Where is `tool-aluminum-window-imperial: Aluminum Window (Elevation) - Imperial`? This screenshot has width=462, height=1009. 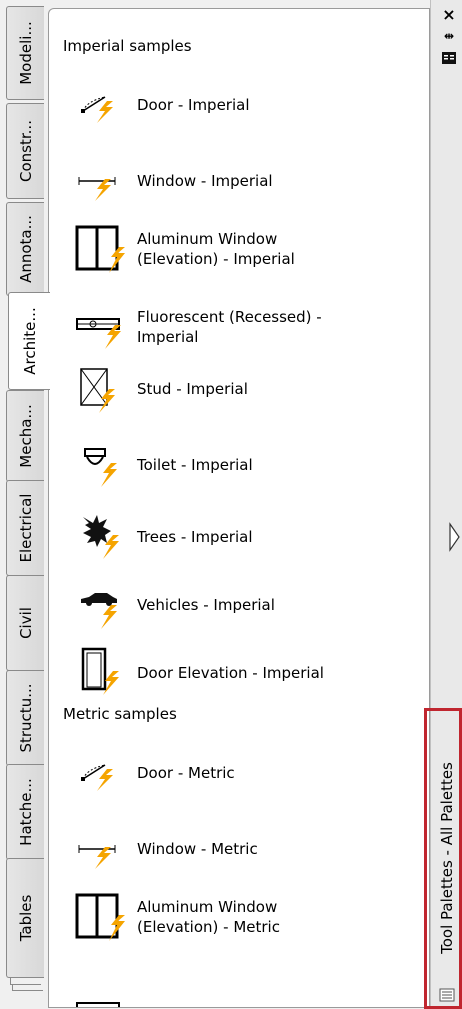
tool-aluminum-window-imperial: Aluminum Window (Elevation) - Imperial is located at coordinates (240, 250).